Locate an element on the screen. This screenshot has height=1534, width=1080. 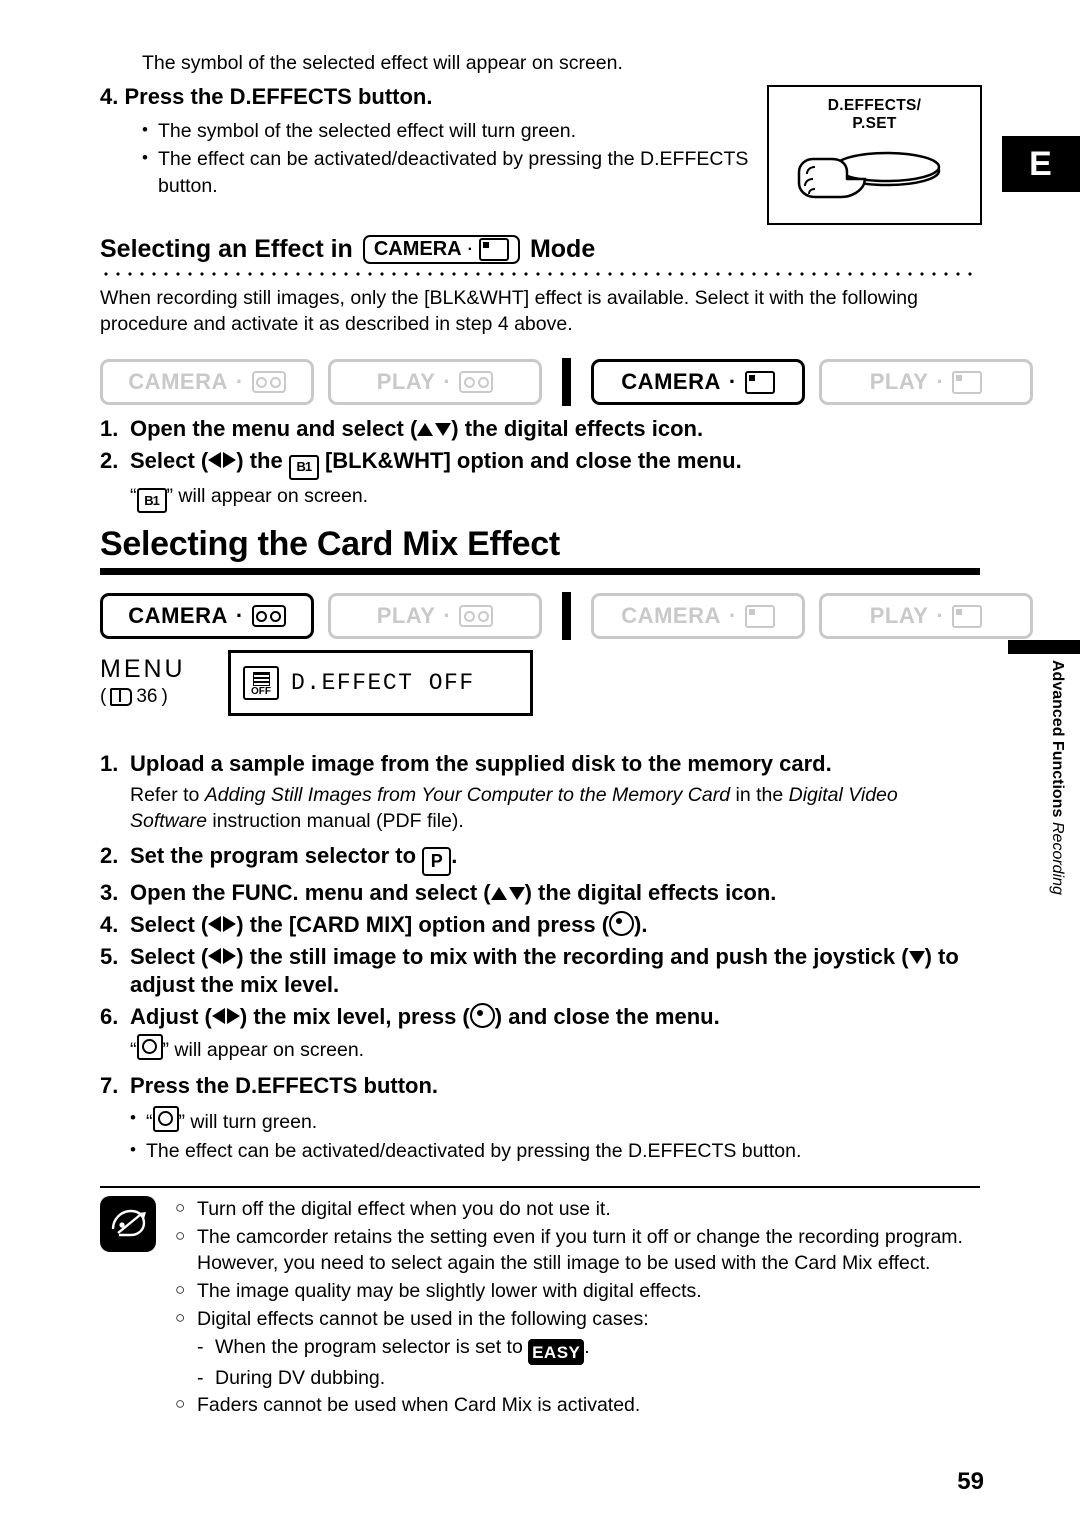
menu-reference: MENU (36) is located at coordinates (143, 681).